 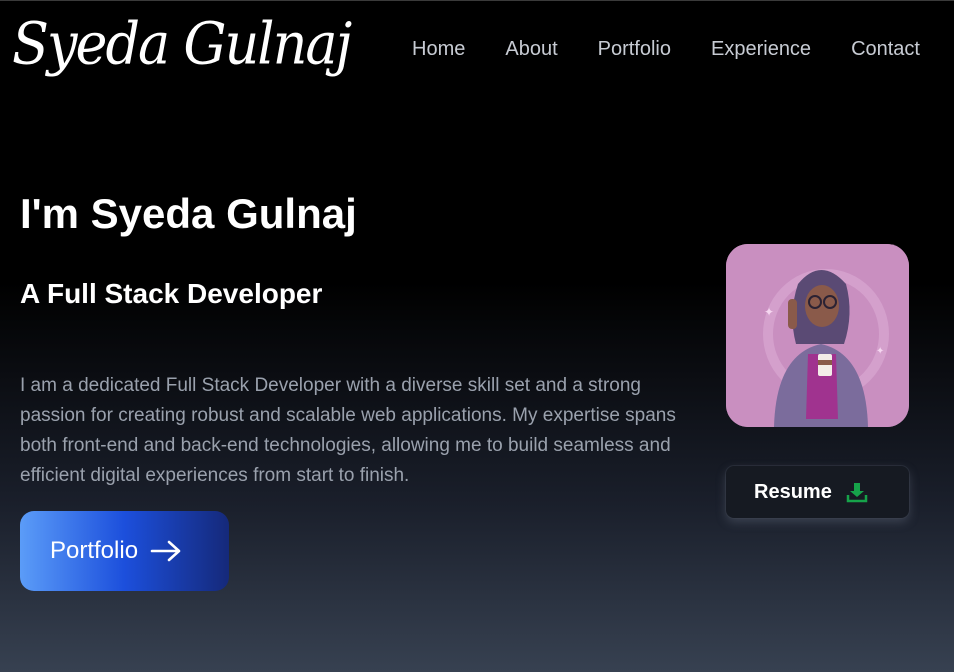 I want to click on resume-button-label: Resume, so click(x=793, y=491).